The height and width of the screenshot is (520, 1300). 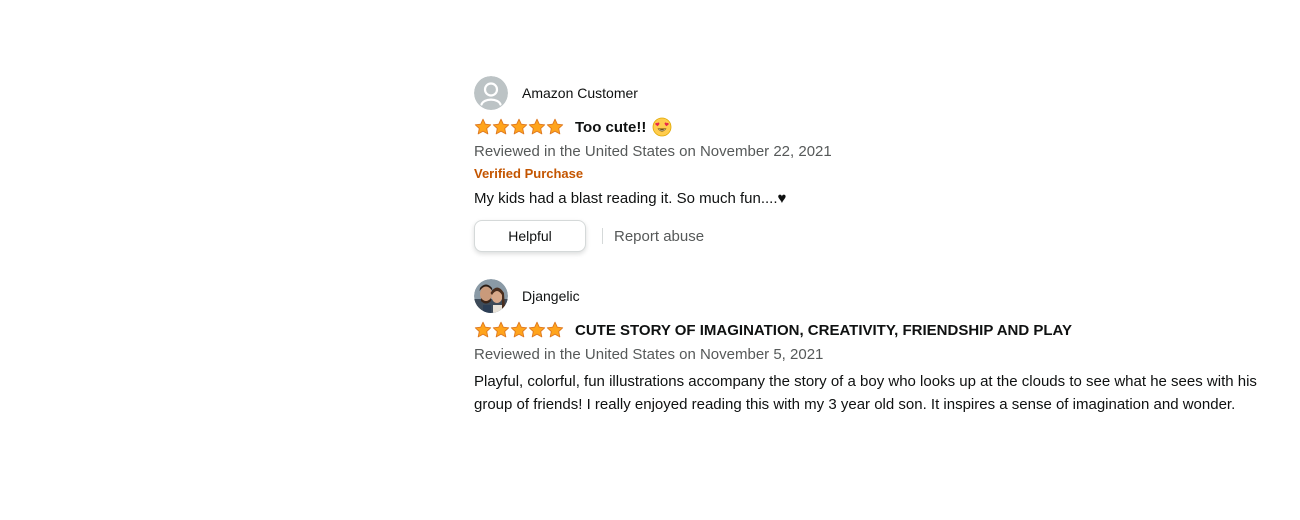 I want to click on reviewer-name: Djangelic, so click(x=551, y=296).